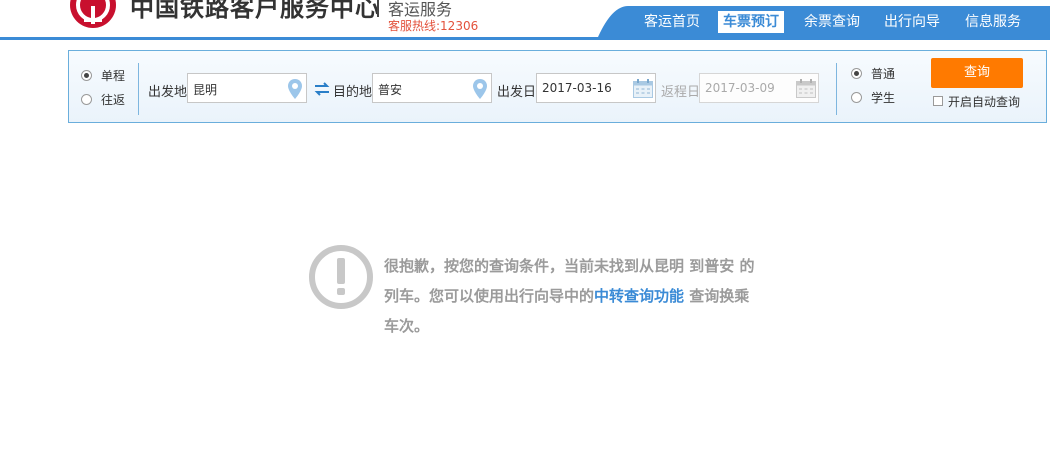  Describe the element at coordinates (341, 277) in the screenshot. I see `exclamation-icon` at that location.